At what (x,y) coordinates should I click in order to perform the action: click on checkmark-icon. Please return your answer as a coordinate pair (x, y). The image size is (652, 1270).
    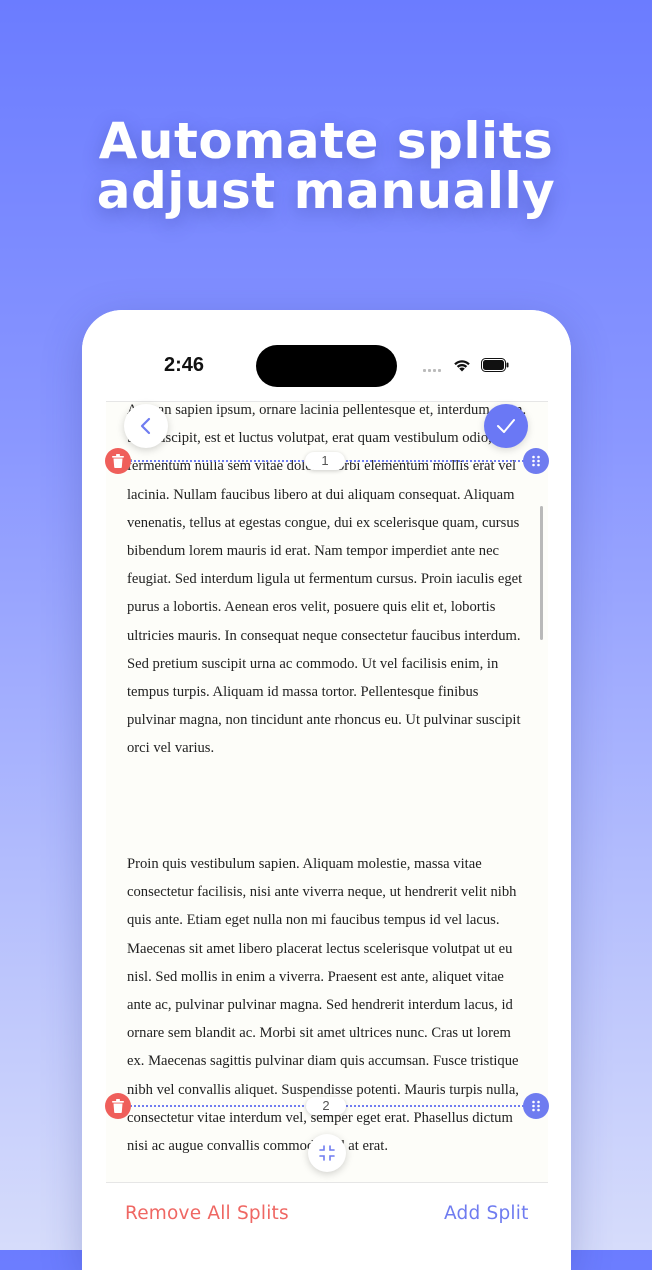
    Looking at the image, I should click on (506, 426).